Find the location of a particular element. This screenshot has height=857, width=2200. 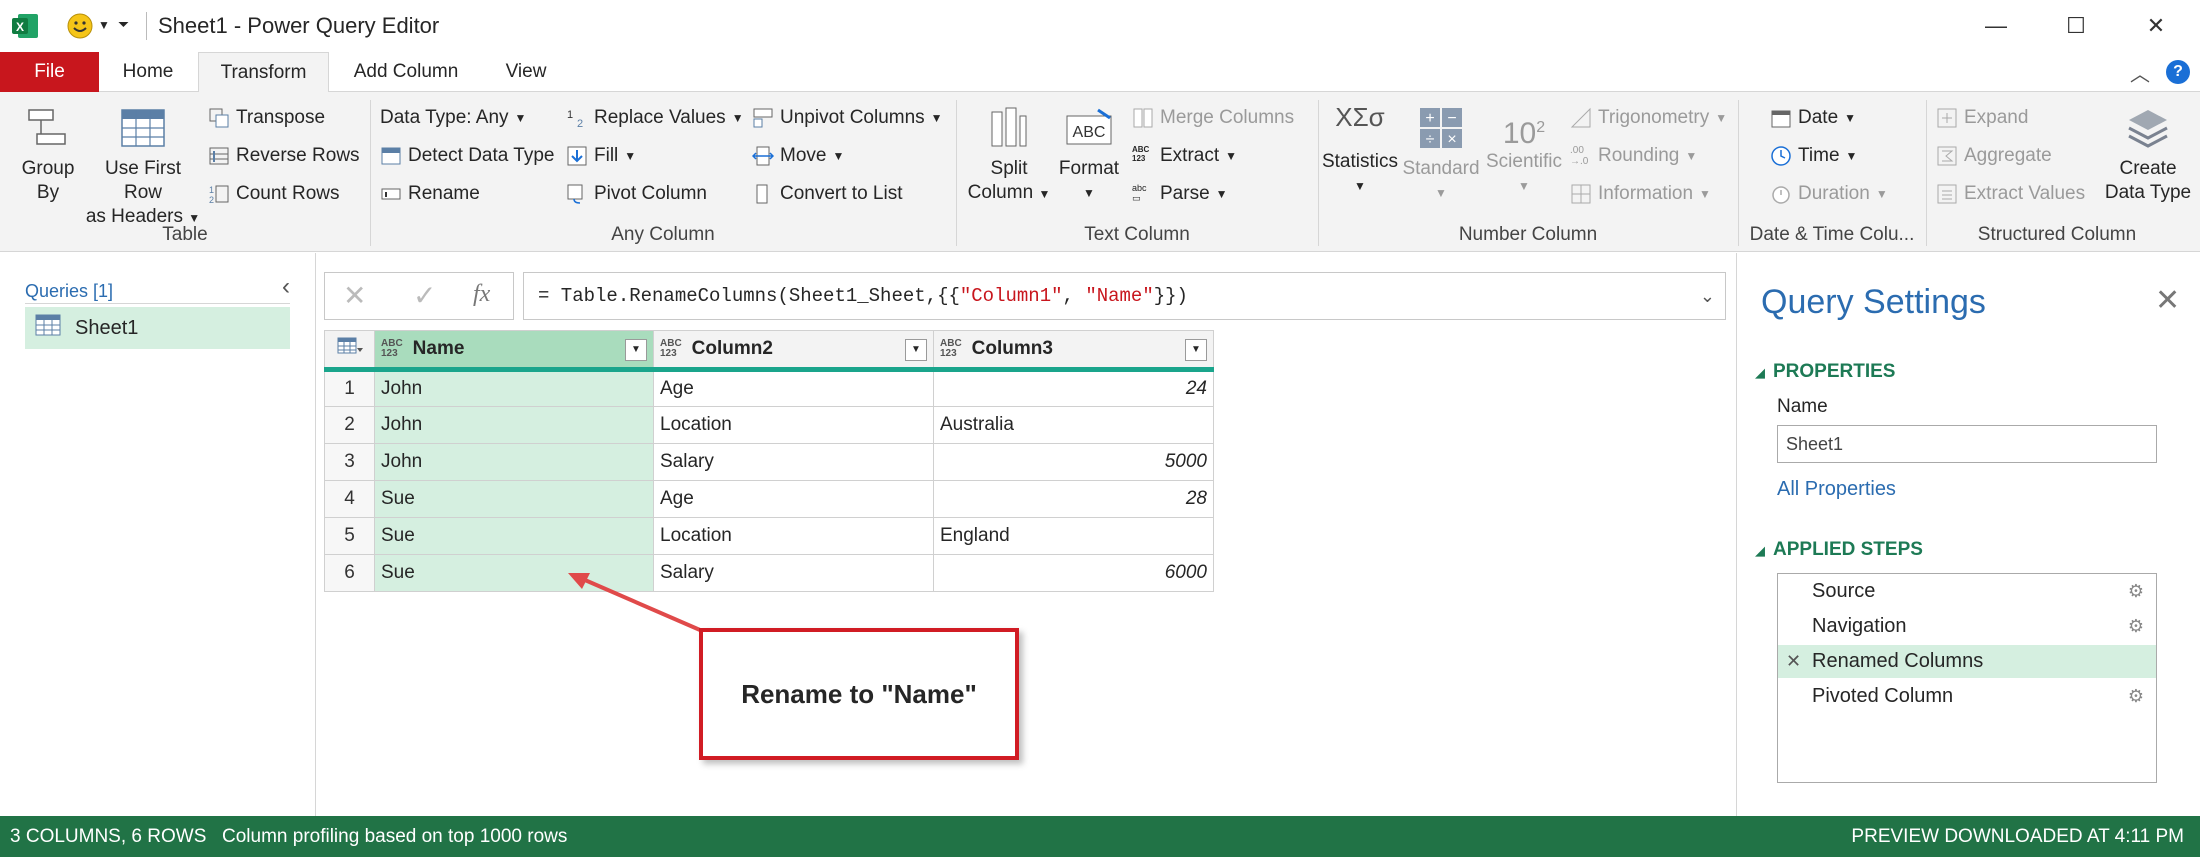

aggregate-button: Aggregate is located at coordinates (1994, 156).